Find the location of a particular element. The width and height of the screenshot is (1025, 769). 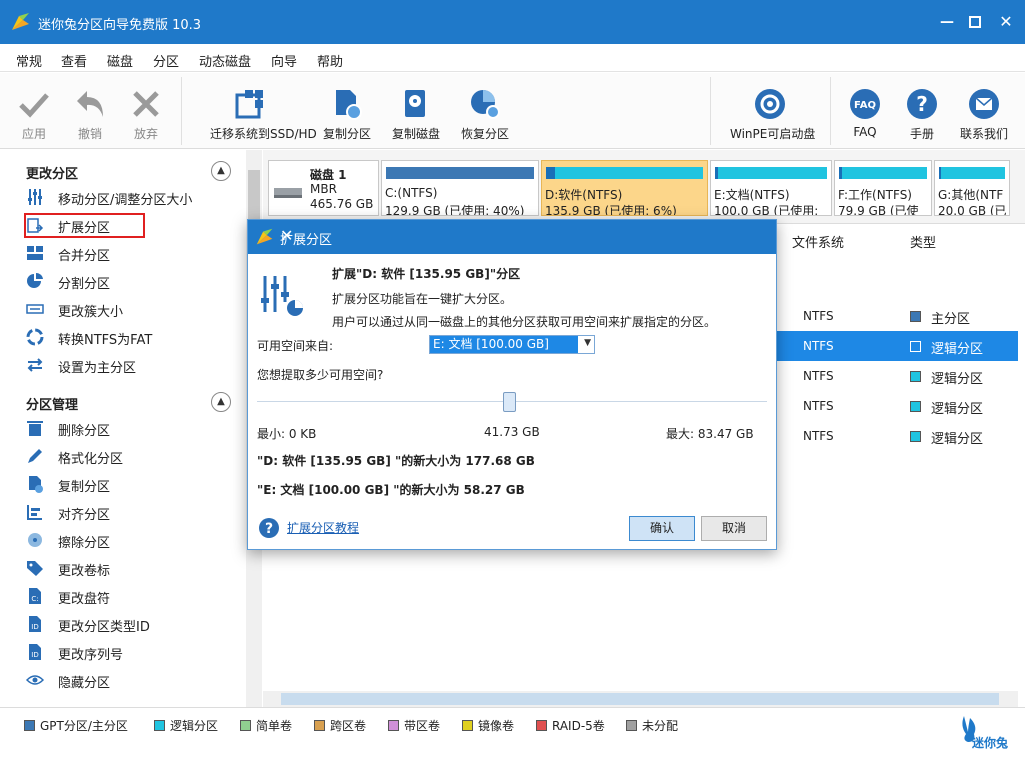

align-icon is located at coordinates (34, 512).